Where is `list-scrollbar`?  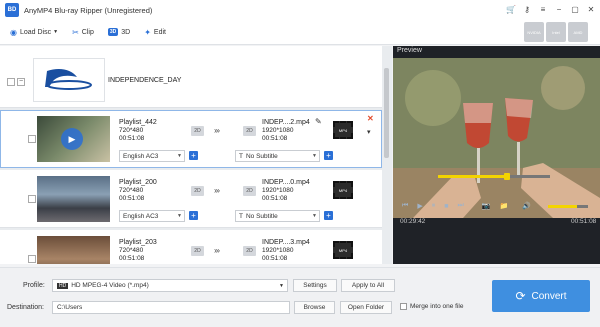
list-scrollbar is located at coordinates (387, 160).